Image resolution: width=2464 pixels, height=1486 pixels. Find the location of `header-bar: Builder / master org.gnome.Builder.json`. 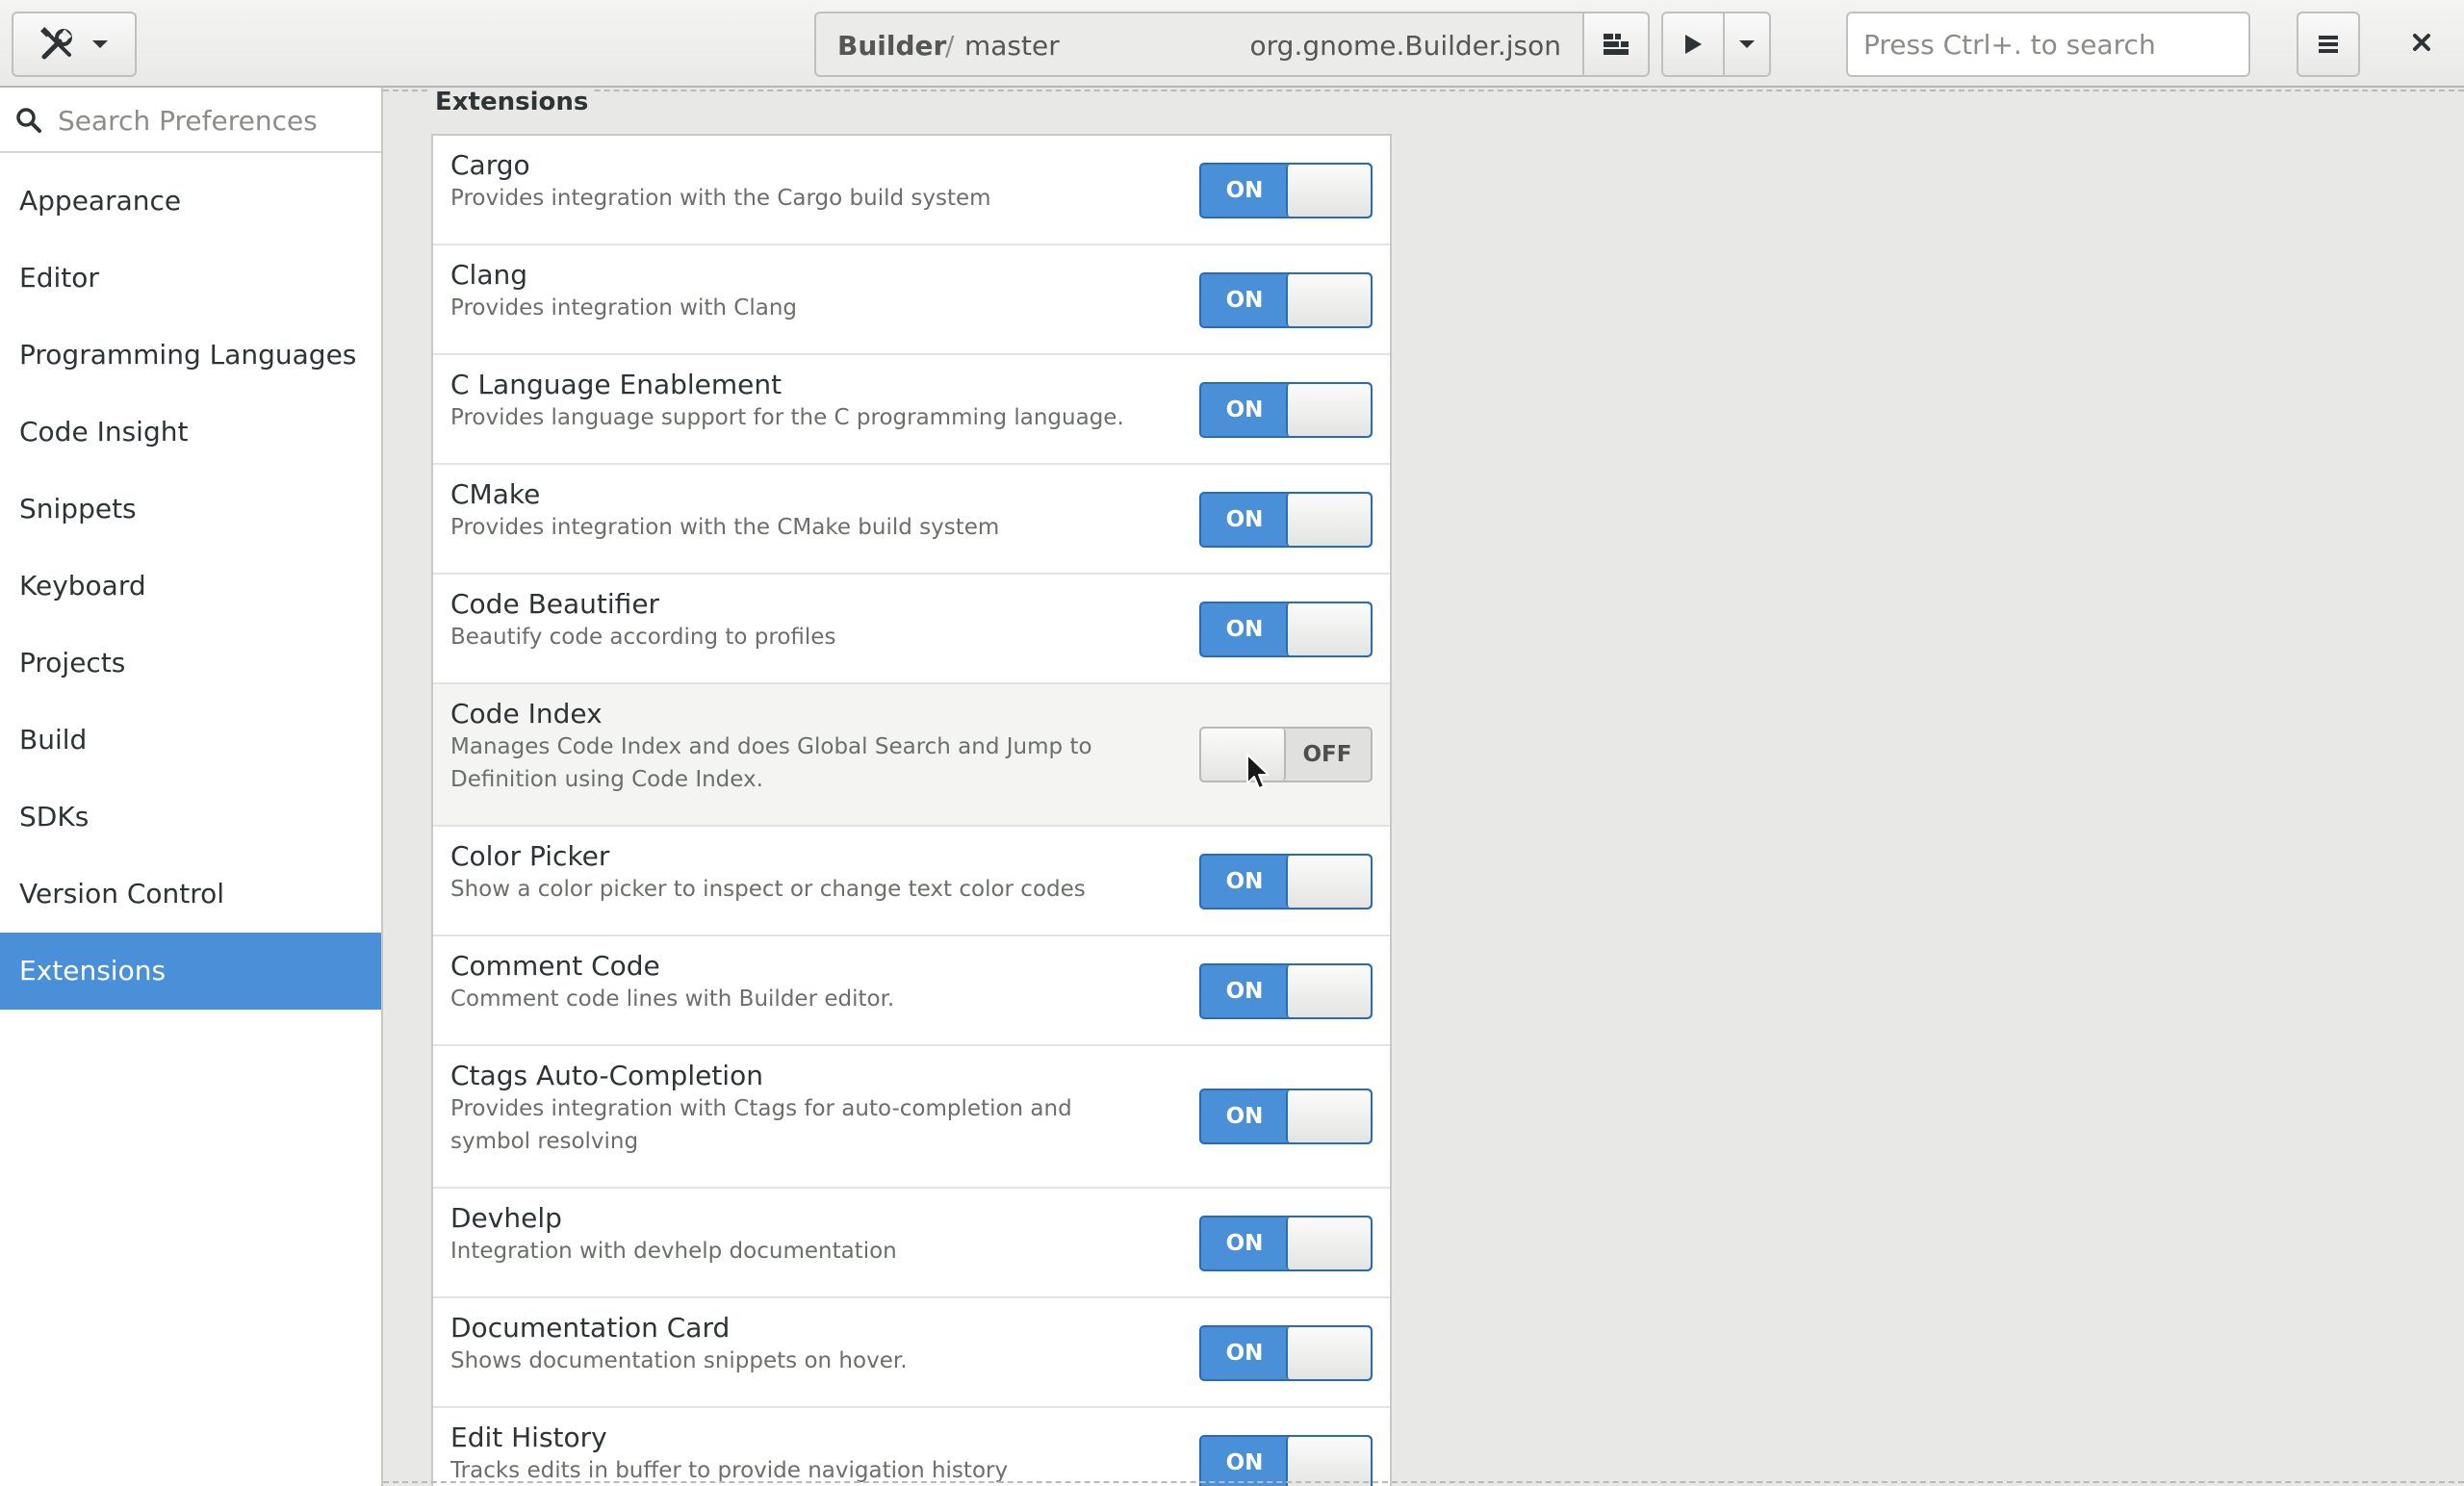

header-bar: Builder / master org.gnome.Builder.json is located at coordinates (1232, 44).